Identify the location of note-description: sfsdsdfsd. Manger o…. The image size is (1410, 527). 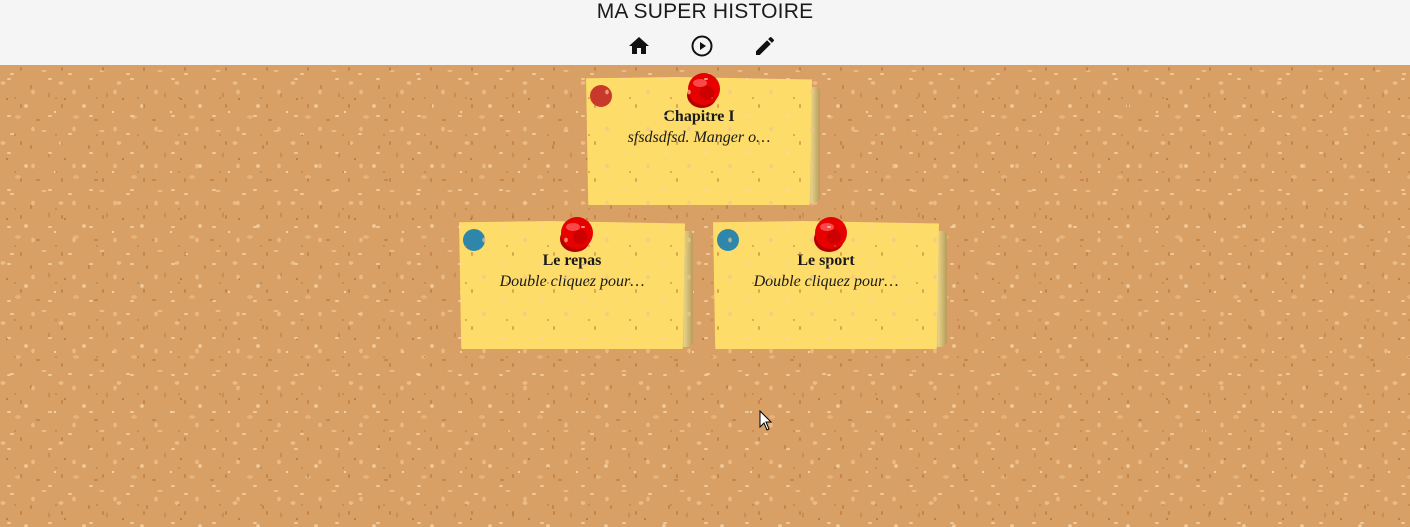
(699, 137).